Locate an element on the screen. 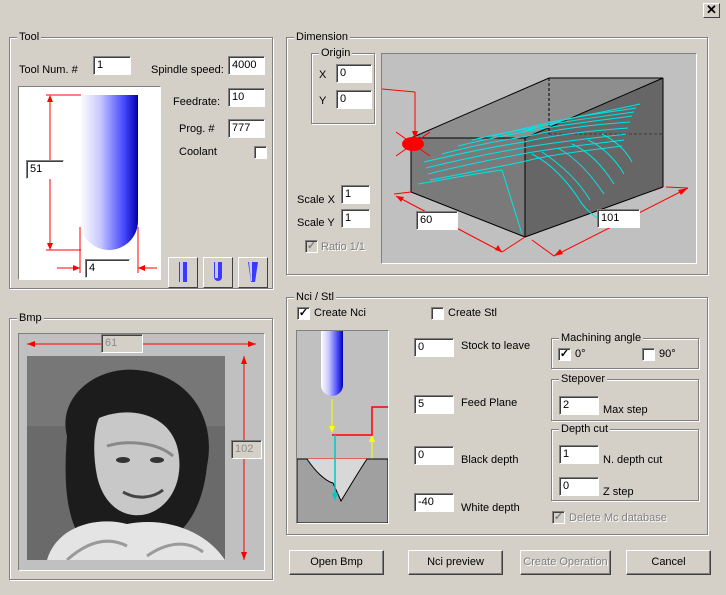 Image resolution: width=726 pixels, height=595 pixels. cancel-button: Cancel is located at coordinates (668, 562).